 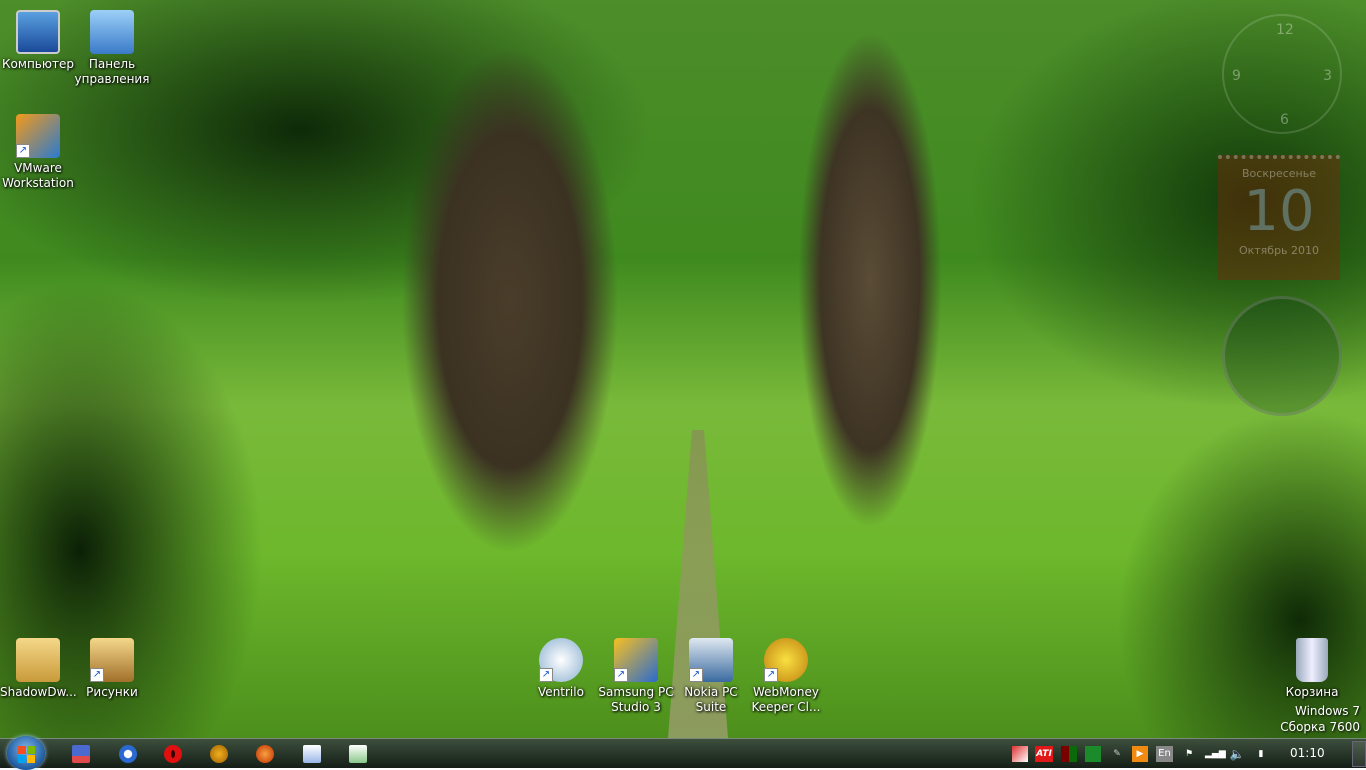 What do you see at coordinates (561, 692) in the screenshot?
I see `icon-label: Ventrilo` at bounding box center [561, 692].